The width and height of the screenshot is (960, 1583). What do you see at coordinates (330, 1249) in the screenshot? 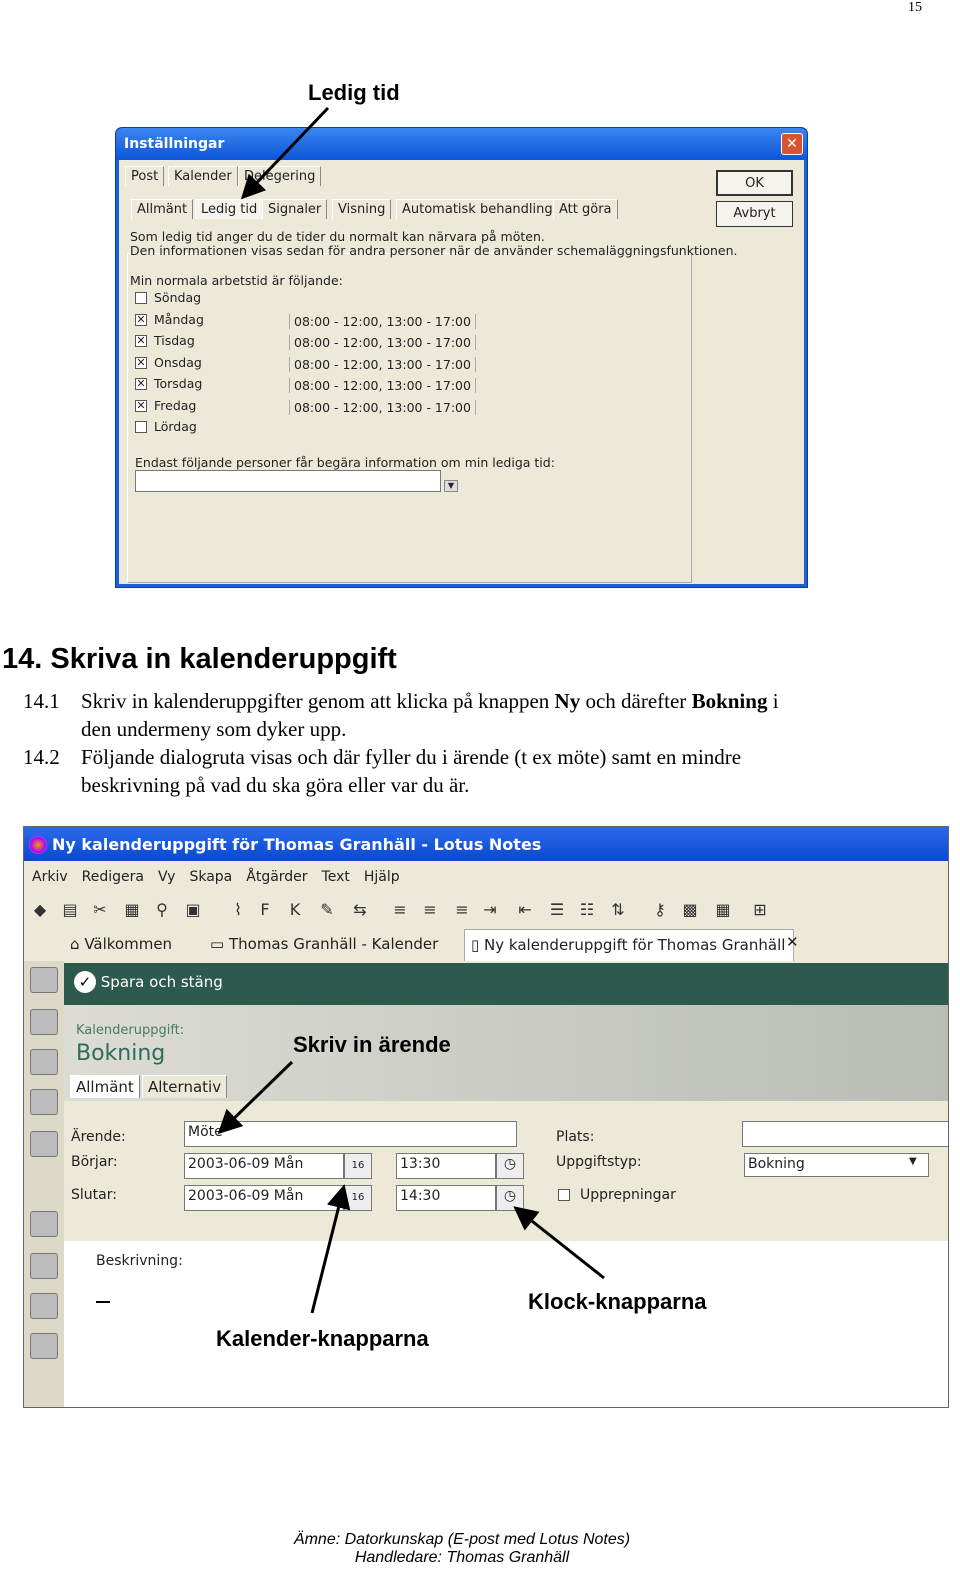
I see `arrow-kalender` at bounding box center [330, 1249].